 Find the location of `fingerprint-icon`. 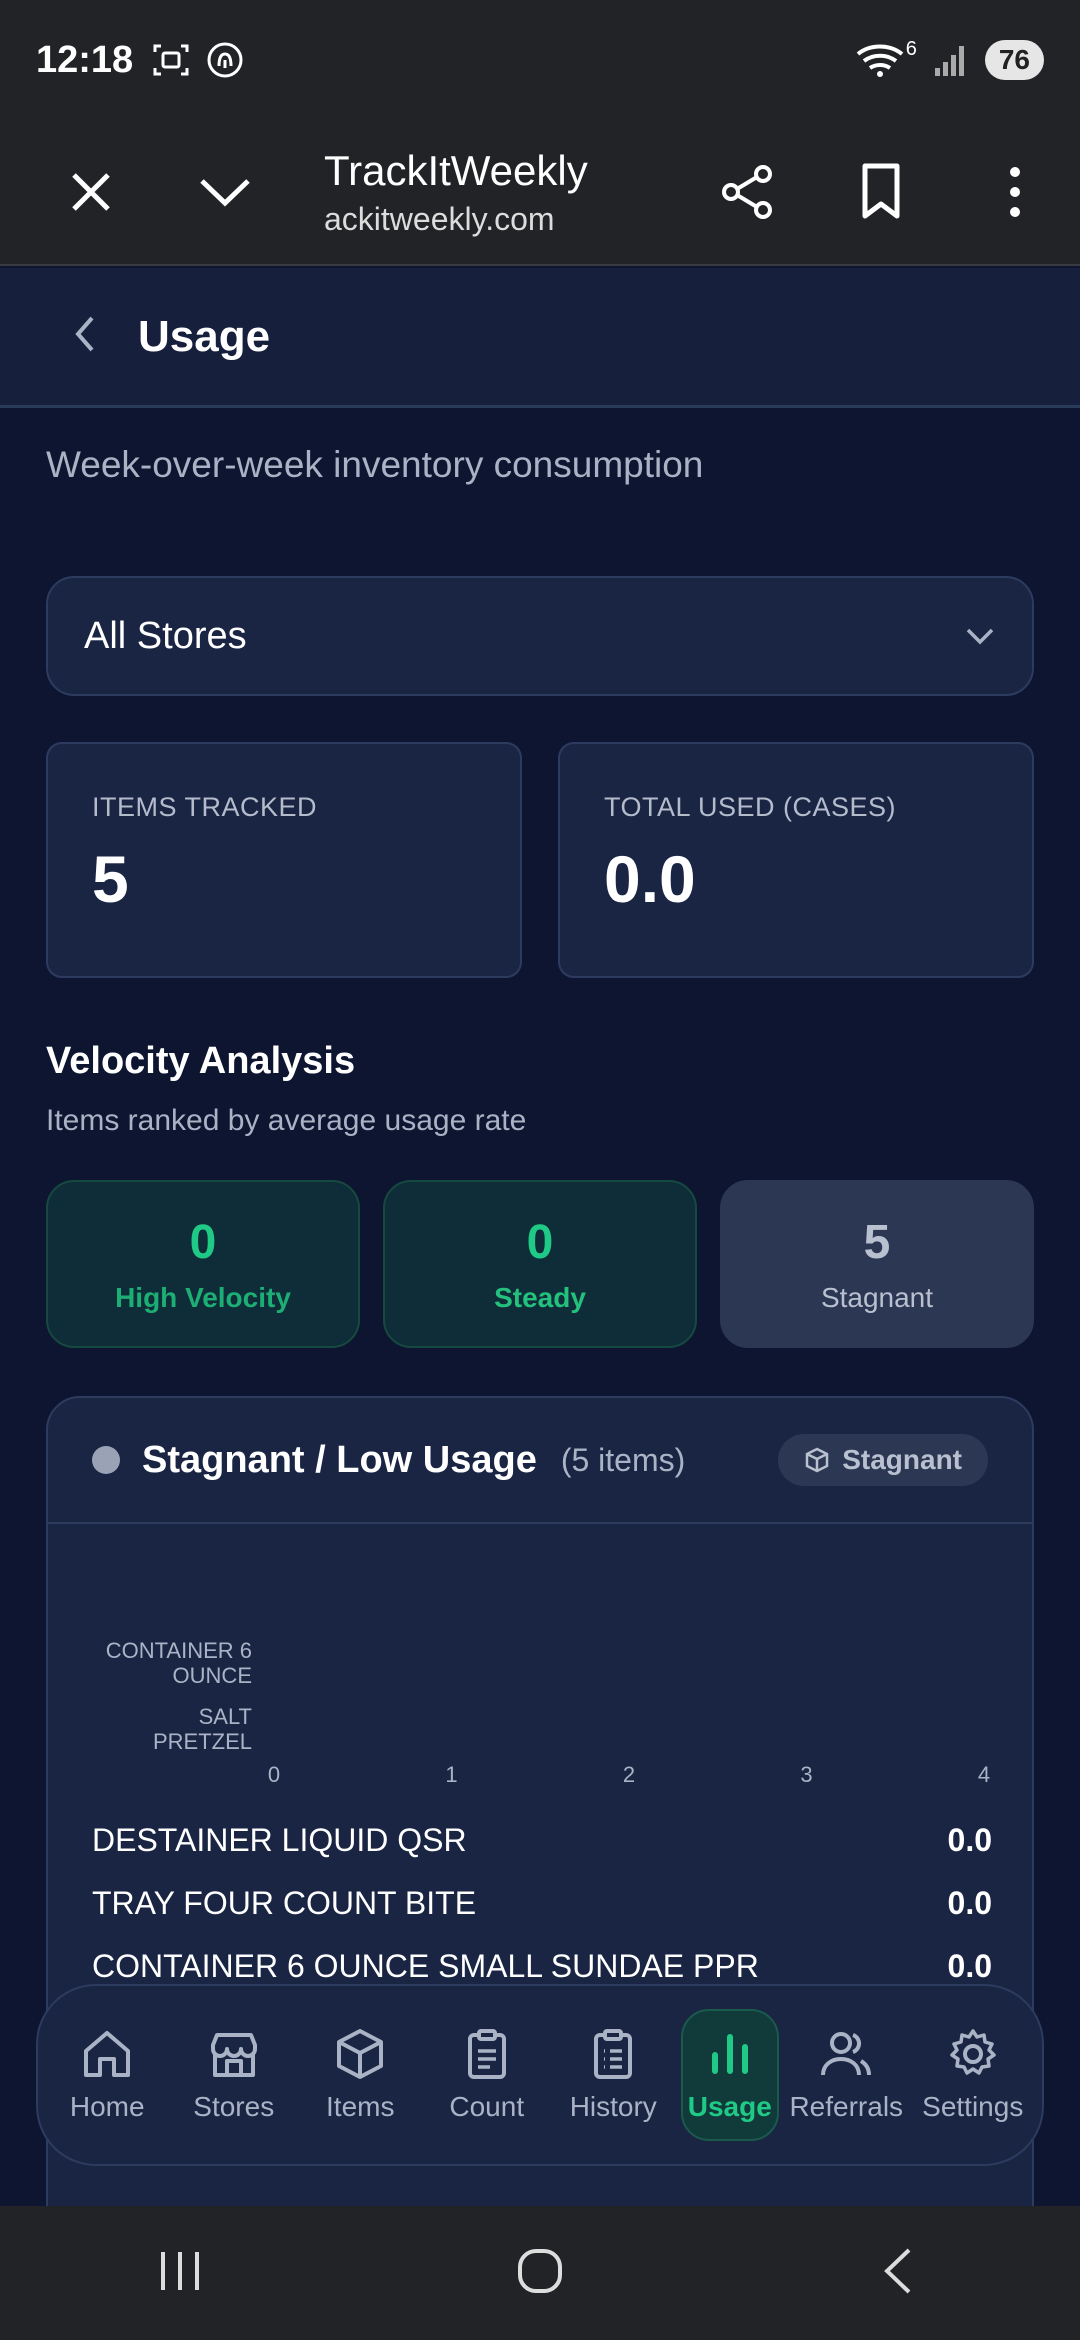

fingerprint-icon is located at coordinates (225, 60).